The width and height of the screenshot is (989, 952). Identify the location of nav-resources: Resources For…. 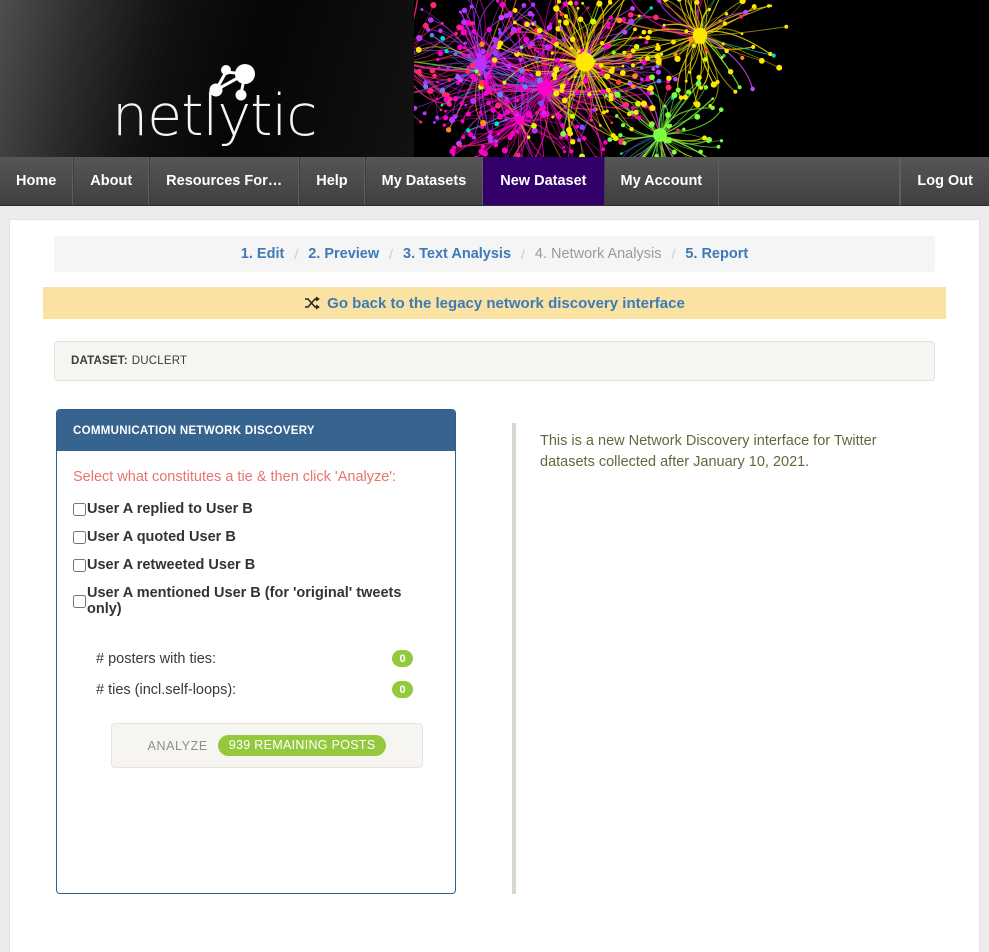
(224, 181).